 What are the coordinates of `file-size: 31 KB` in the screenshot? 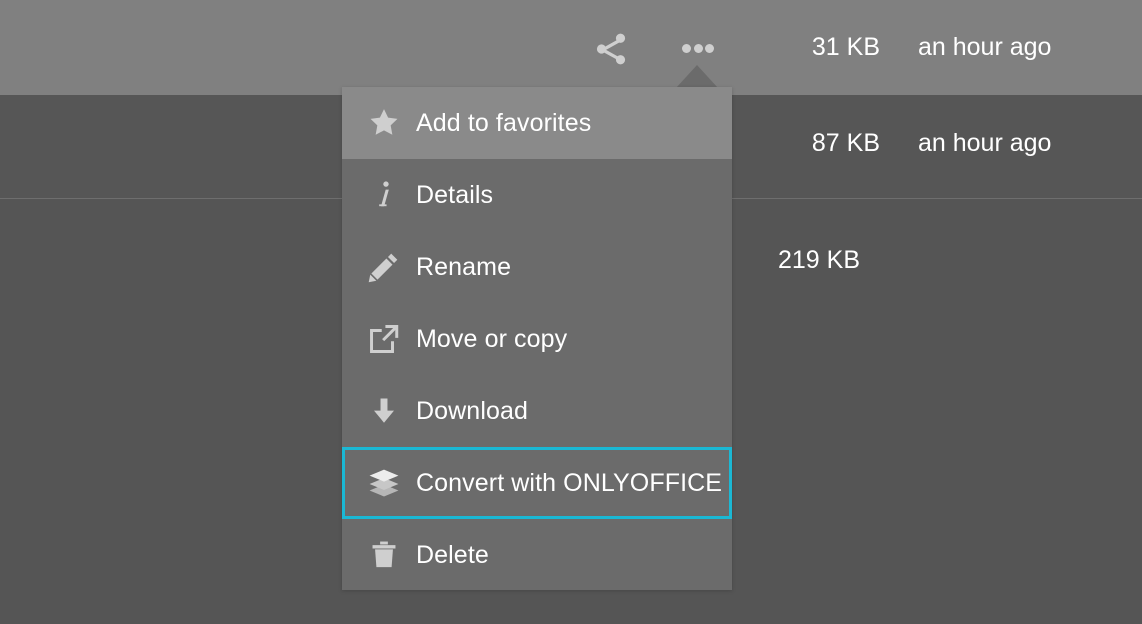 It's located at (845, 47).